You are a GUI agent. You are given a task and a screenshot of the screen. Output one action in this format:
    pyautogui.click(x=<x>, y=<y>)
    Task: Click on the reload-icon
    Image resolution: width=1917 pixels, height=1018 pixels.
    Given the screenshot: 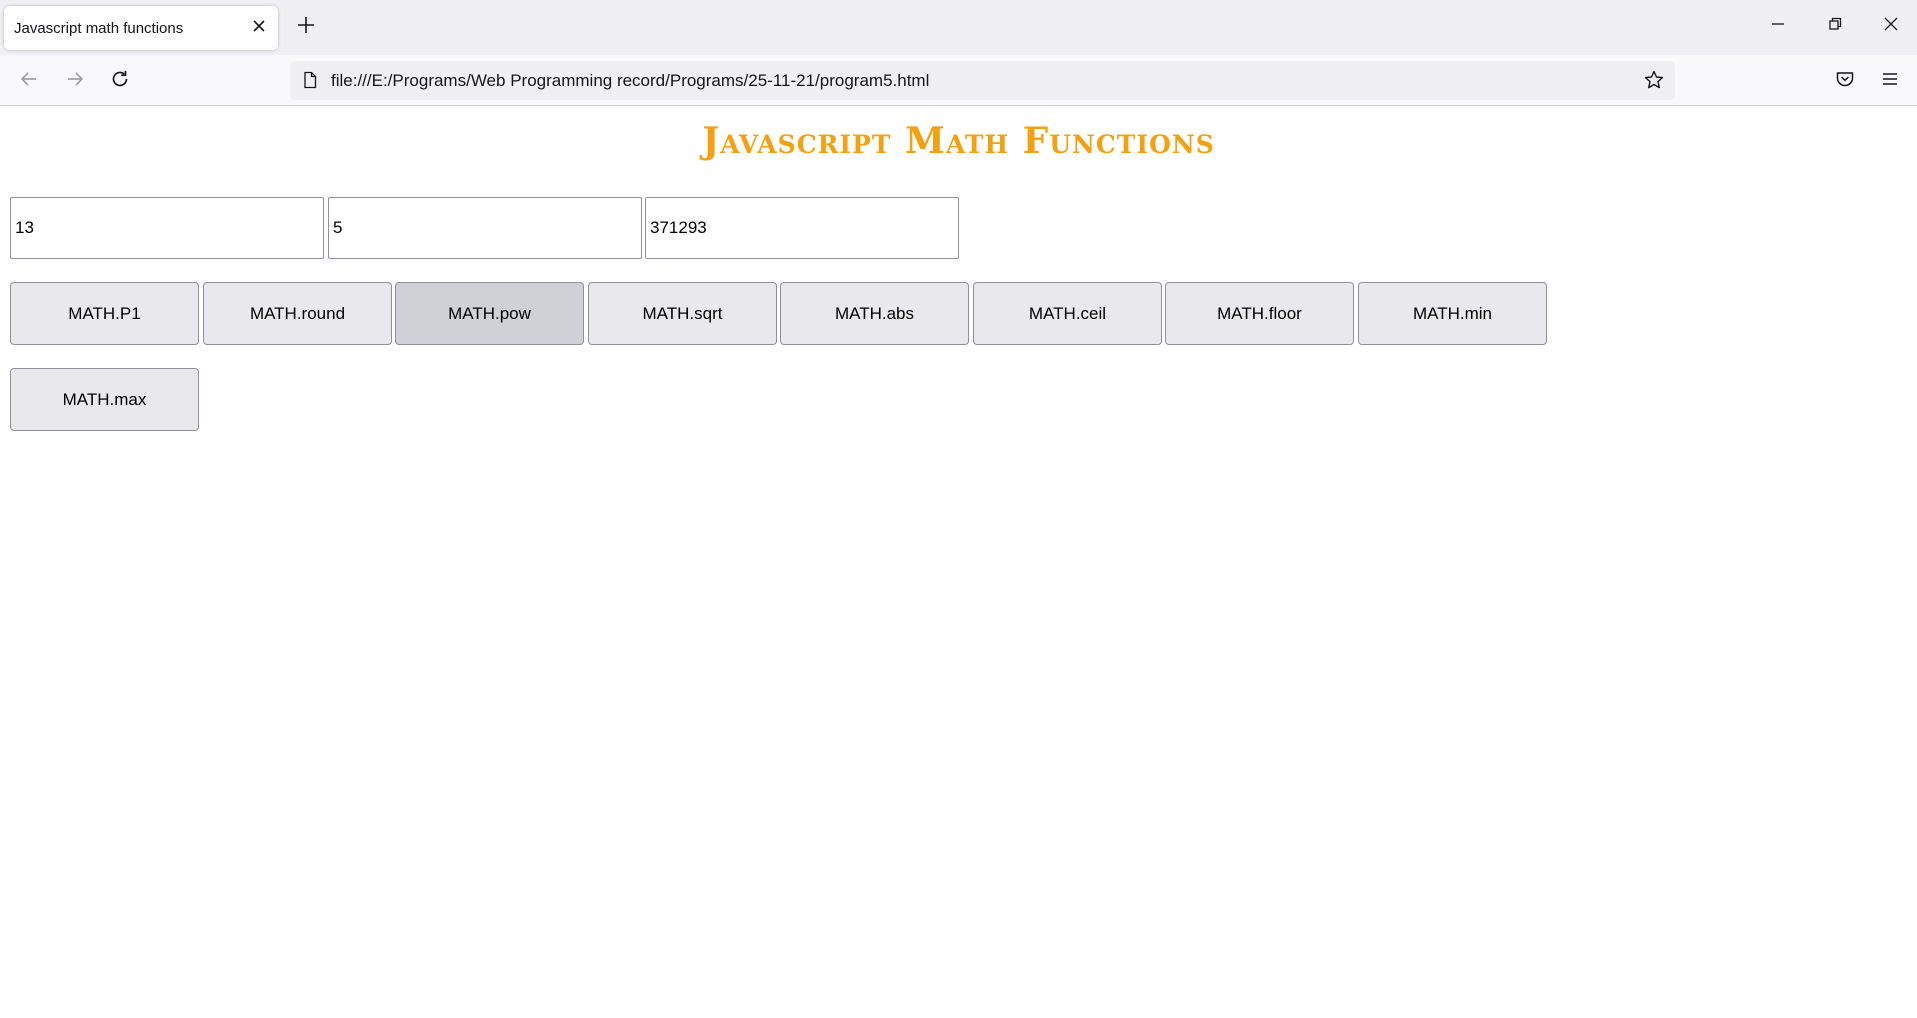 What is the action you would take?
    pyautogui.click(x=120, y=79)
    